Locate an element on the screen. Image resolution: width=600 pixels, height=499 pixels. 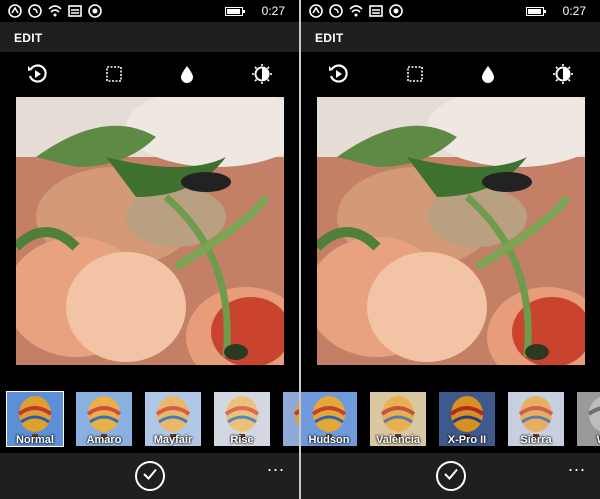
filter-strip: Normal Amaro Mayfair Rise Hu is located at coordinates (149, 419).